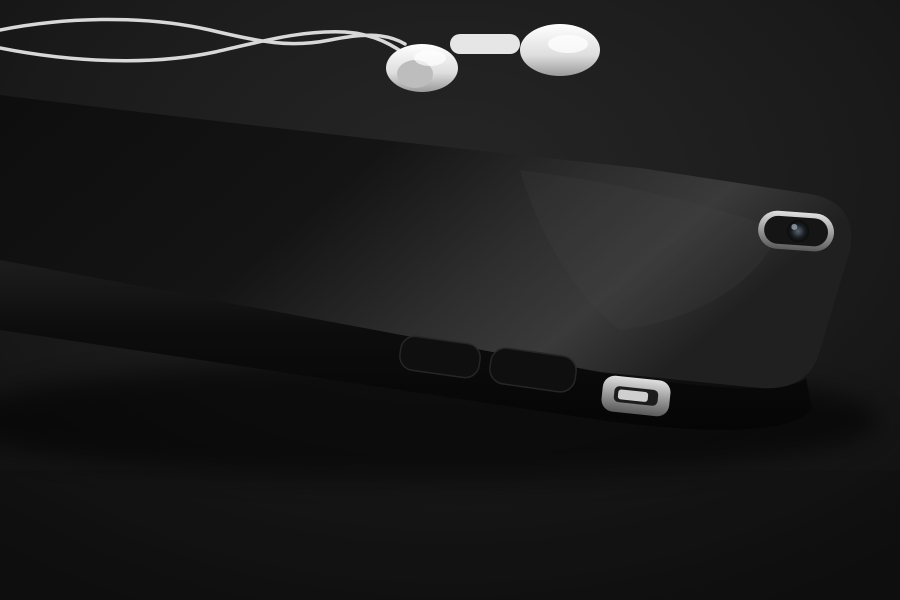 This screenshot has width=900, height=600. Describe the element at coordinates (422, 68) in the screenshot. I see `earbud-right` at that location.